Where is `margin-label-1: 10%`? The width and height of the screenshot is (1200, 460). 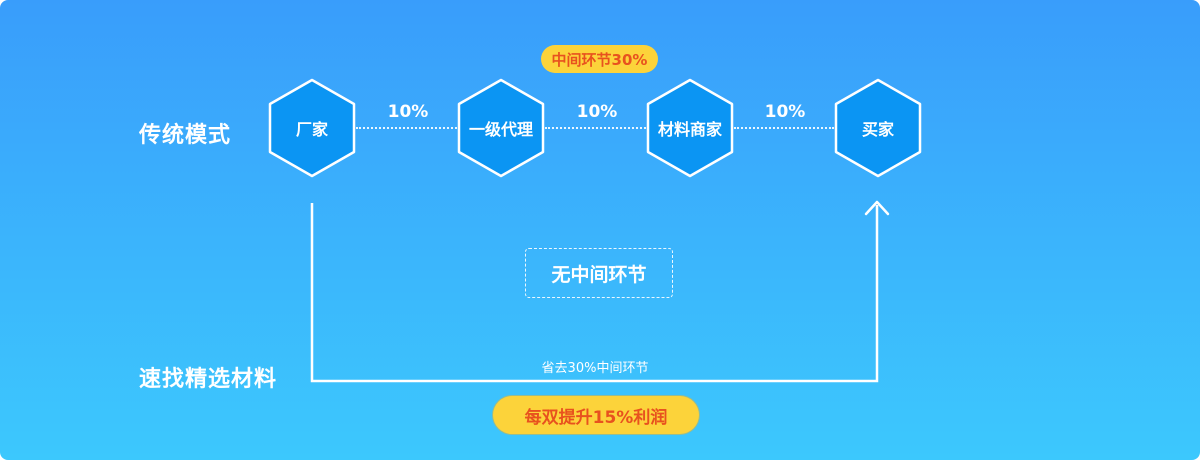
margin-label-1: 10% is located at coordinates (408, 112).